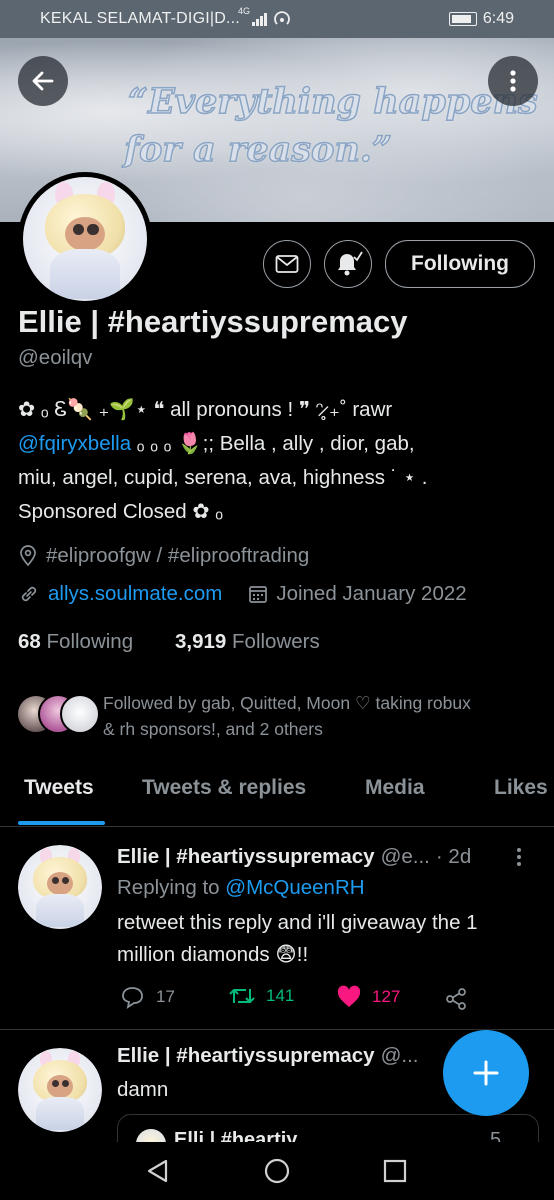 Image resolution: width=554 pixels, height=1200 pixels. What do you see at coordinates (280, 995) in the screenshot?
I see `retweet-count: 141` at bounding box center [280, 995].